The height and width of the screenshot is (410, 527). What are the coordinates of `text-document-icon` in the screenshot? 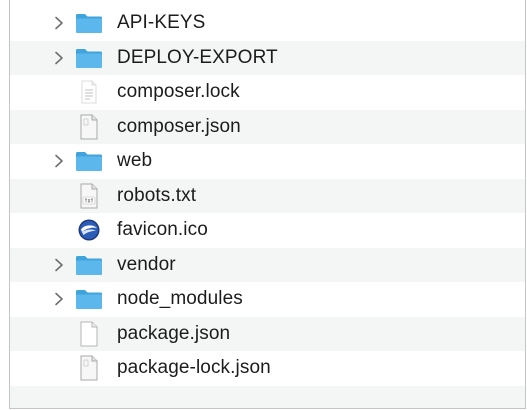 It's located at (89, 92).